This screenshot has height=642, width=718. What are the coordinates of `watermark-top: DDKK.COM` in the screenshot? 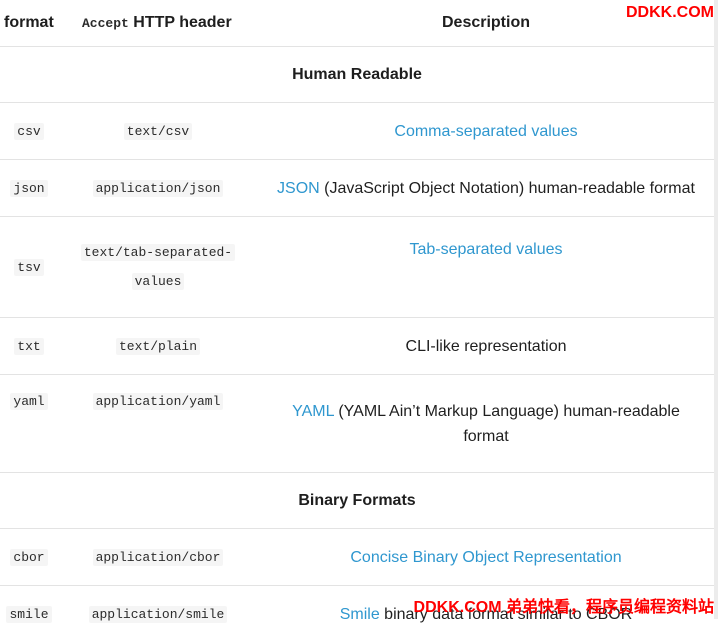 It's located at (670, 13).